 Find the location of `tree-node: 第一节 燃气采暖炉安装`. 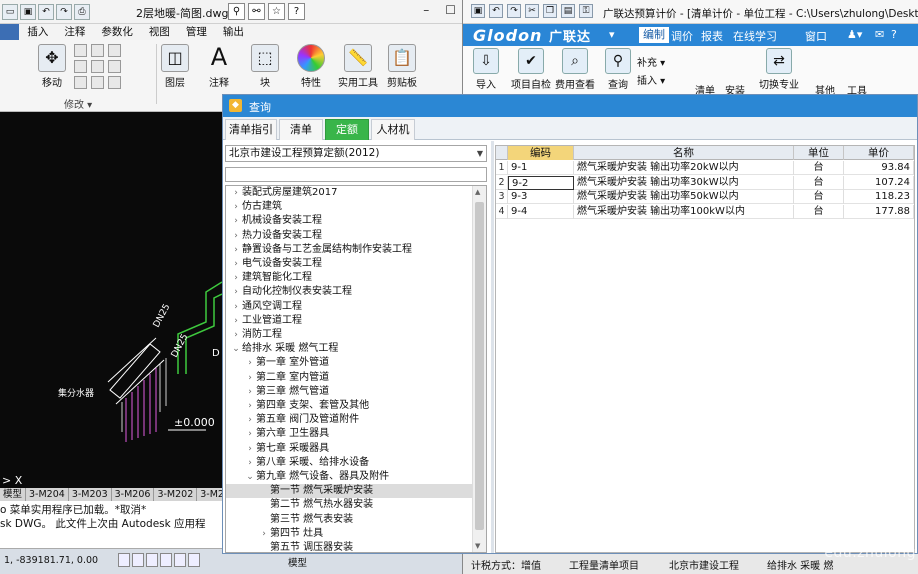

tree-node: 第一节 燃气采暖炉安装 is located at coordinates (349, 491).